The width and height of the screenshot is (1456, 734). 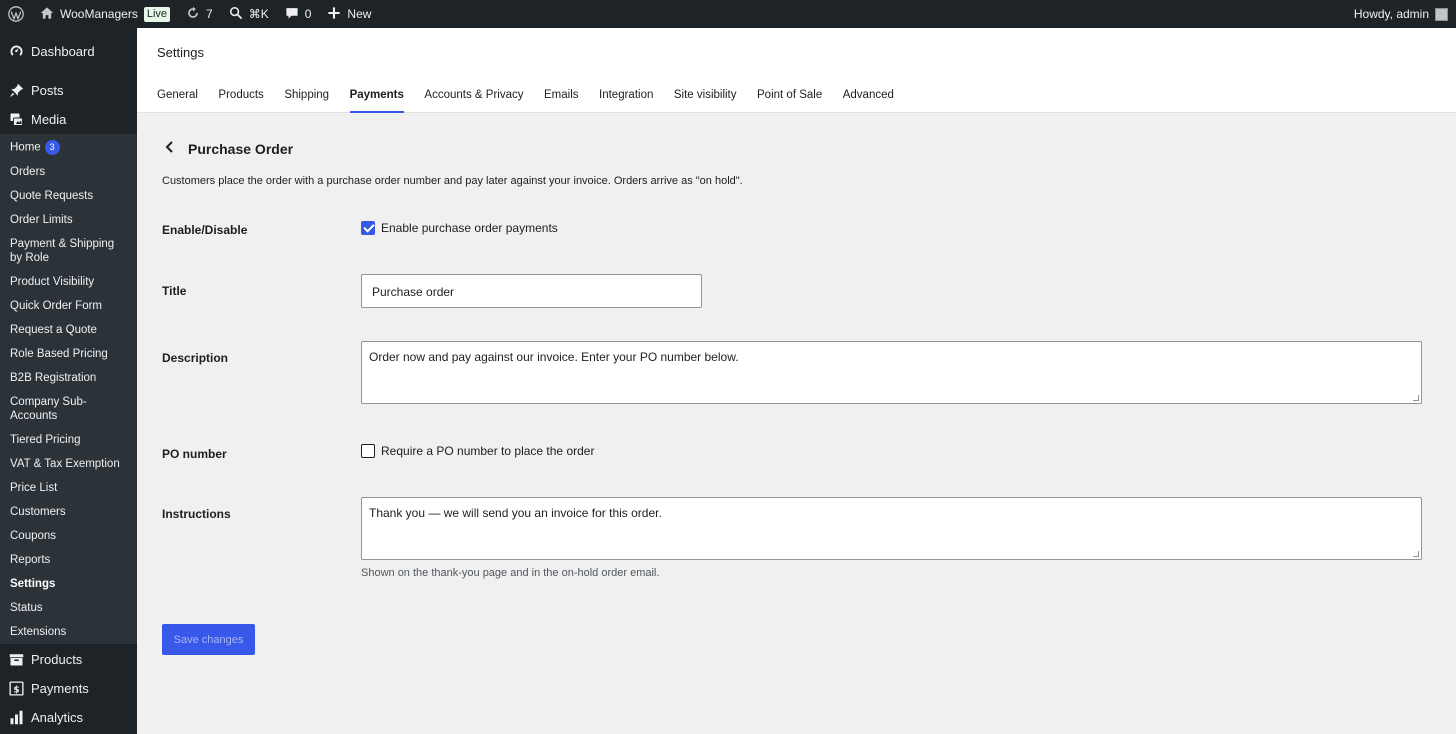 What do you see at coordinates (57, 659) in the screenshot?
I see `menu-products-label: Products` at bounding box center [57, 659].